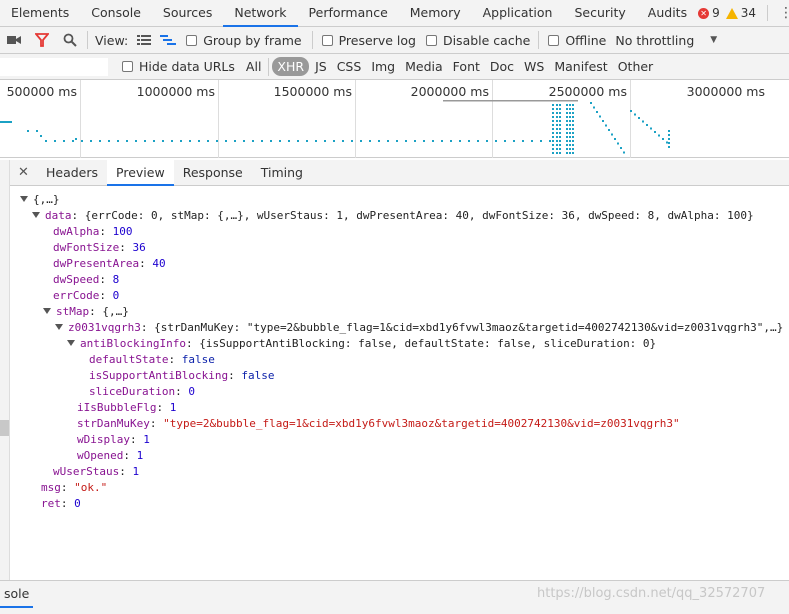 The width and height of the screenshot is (789, 614). What do you see at coordinates (110, 455) in the screenshot?
I see `tree-leaf: wOpened: 1` at bounding box center [110, 455].